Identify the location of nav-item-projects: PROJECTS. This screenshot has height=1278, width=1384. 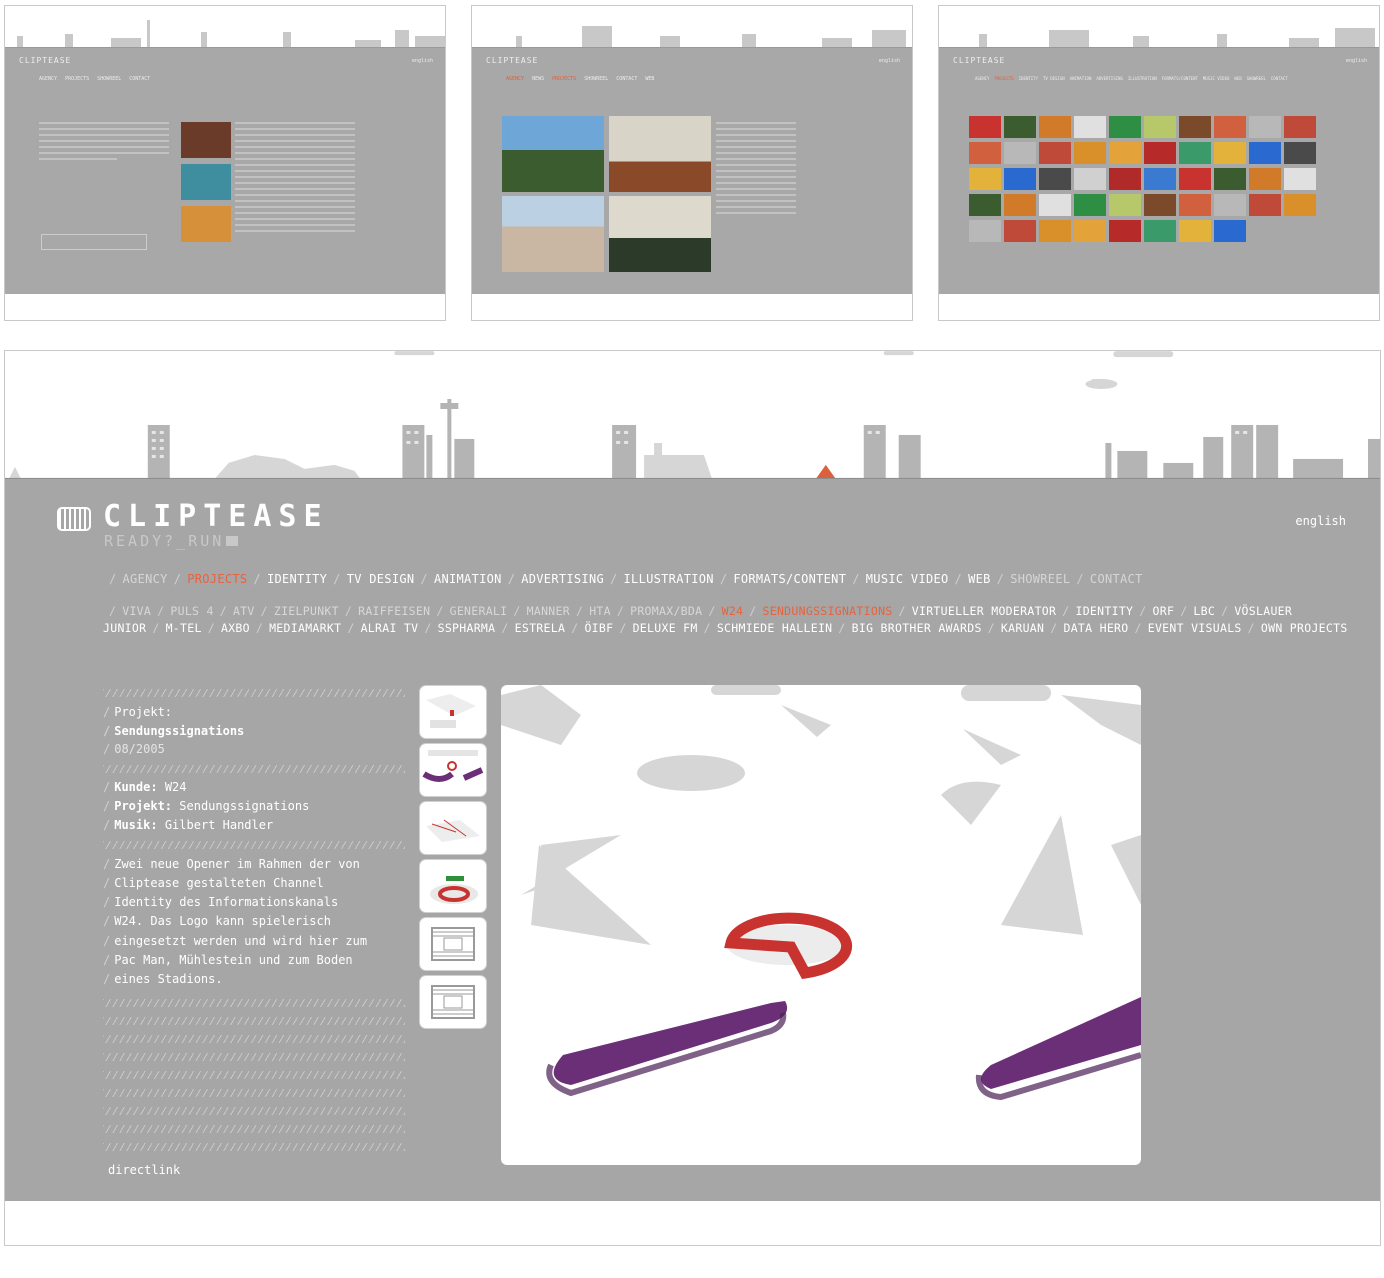
(217, 579).